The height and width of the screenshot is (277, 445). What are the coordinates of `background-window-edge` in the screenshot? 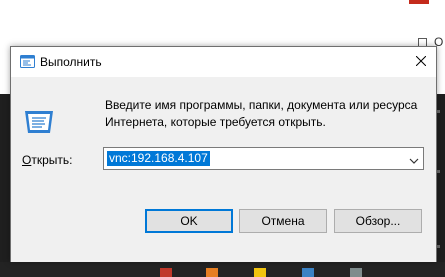 It's located at (419, 2).